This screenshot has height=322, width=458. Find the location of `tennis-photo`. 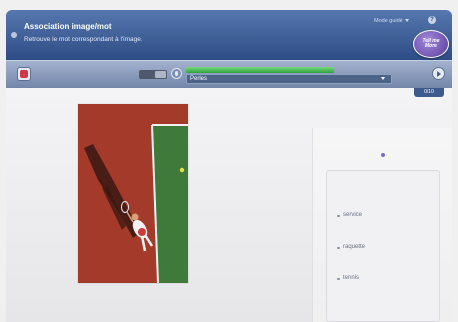

tennis-photo is located at coordinates (133, 193).